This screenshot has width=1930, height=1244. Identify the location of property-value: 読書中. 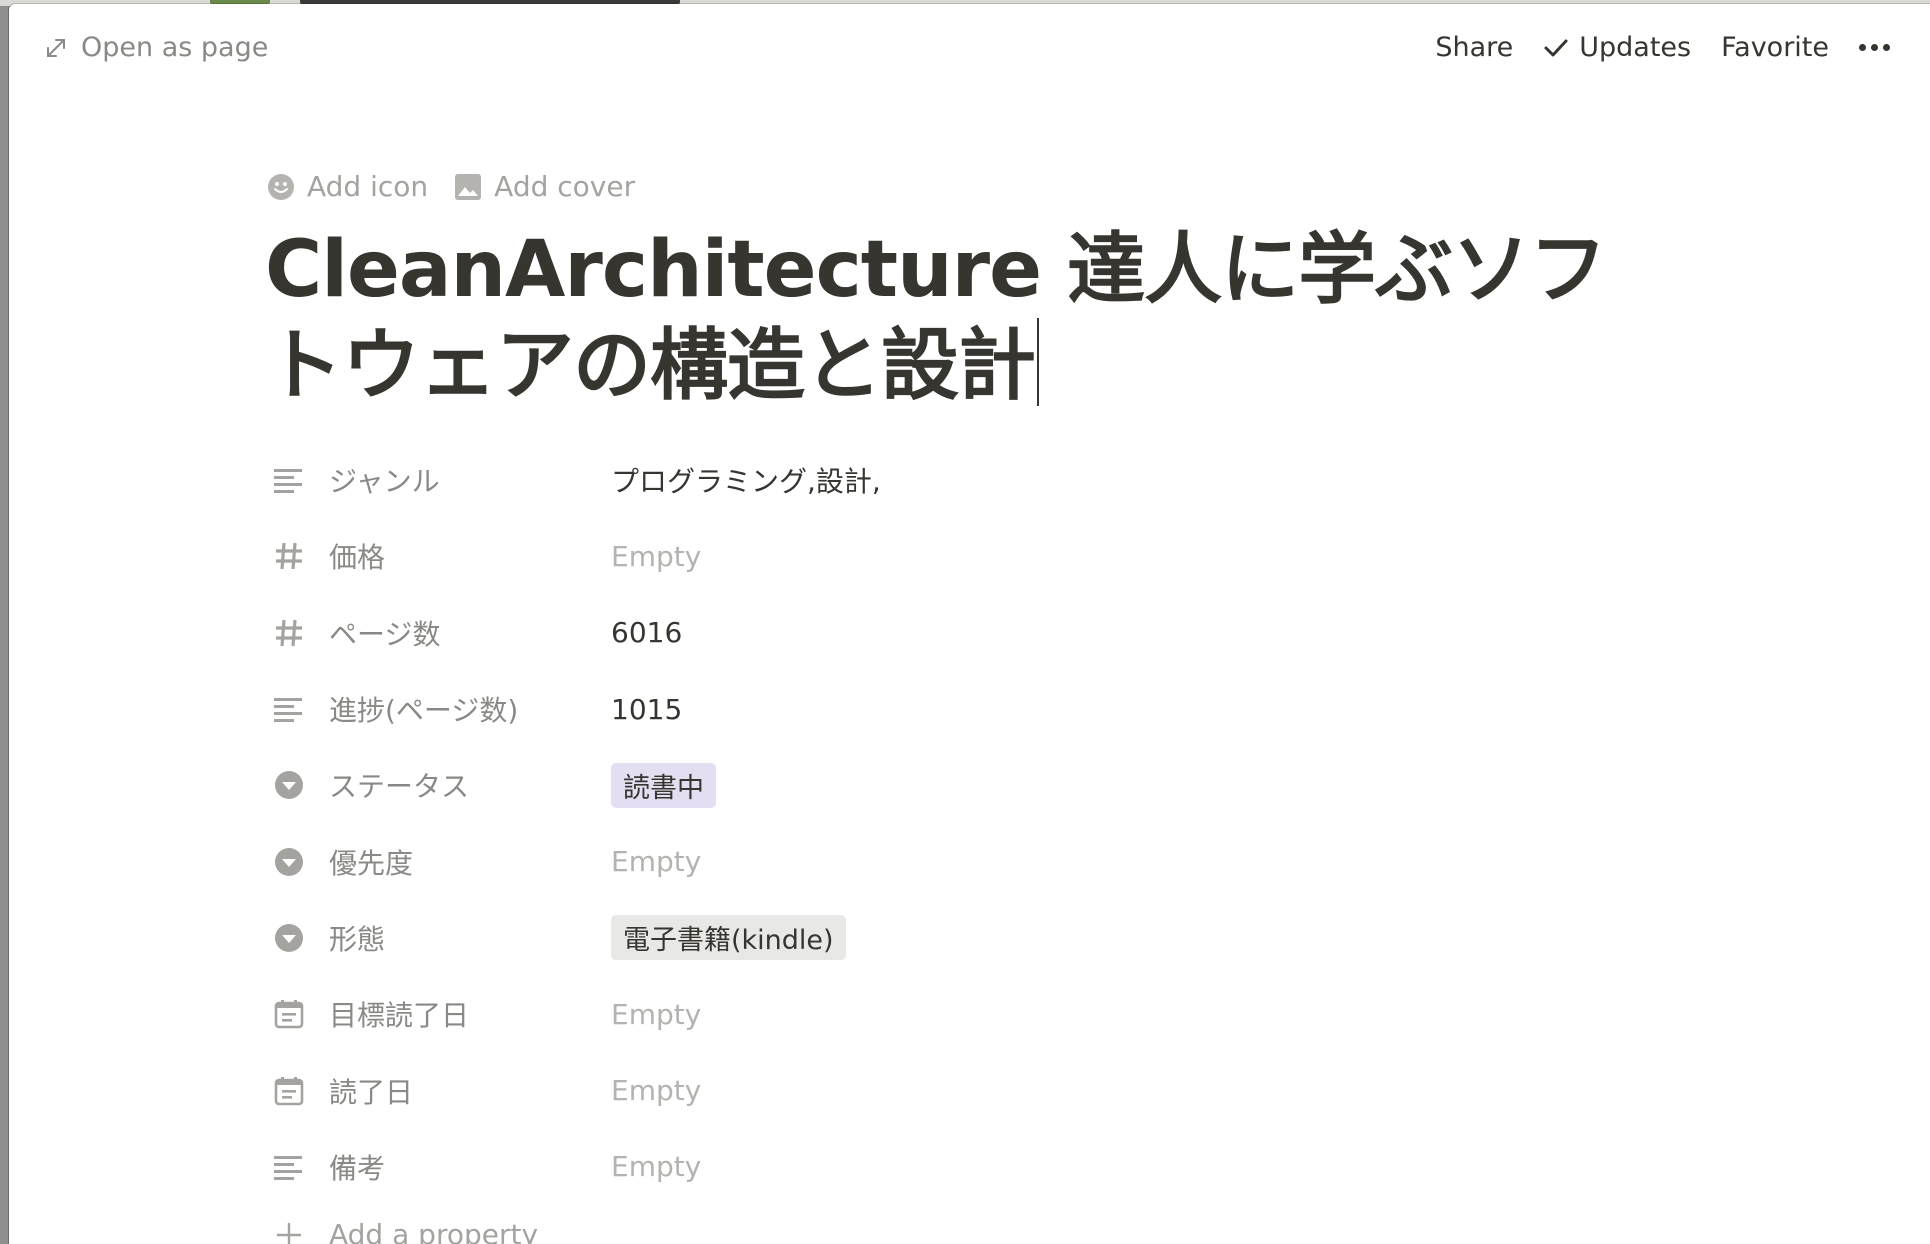
(711, 785).